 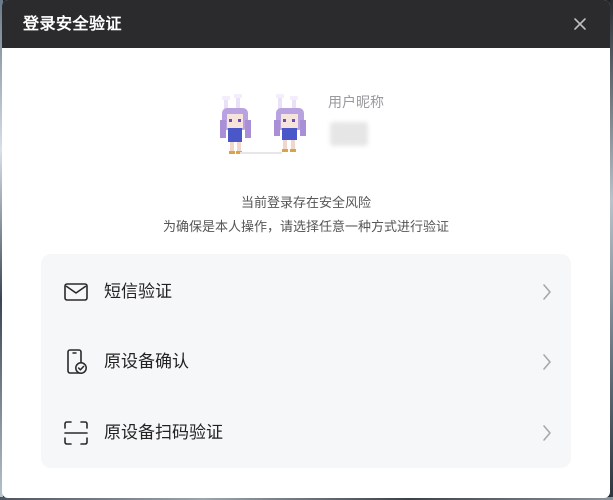 What do you see at coordinates (305, 227) in the screenshot?
I see `notice-line-instruction: 为确保是本人操作，请选择任意一种方式进行验证` at bounding box center [305, 227].